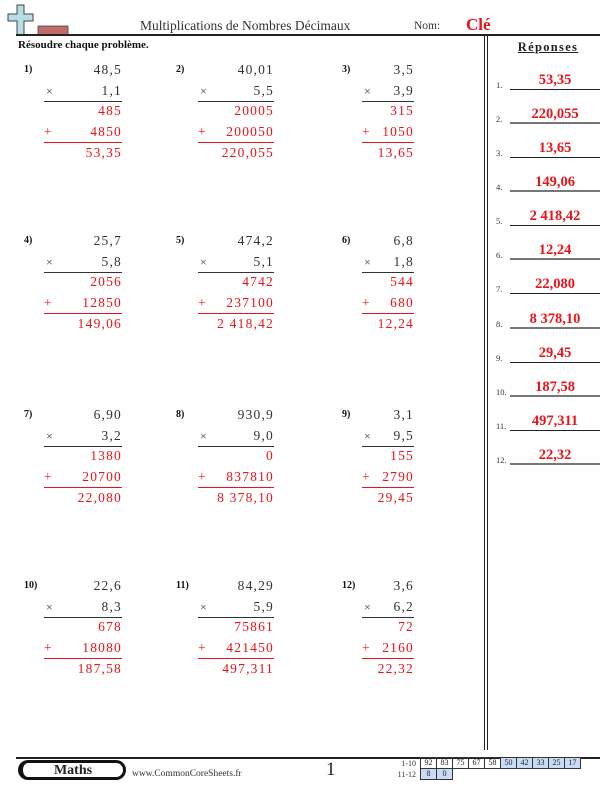  I want to click on answer-row: 8. 8 378,10, so click(551, 318).